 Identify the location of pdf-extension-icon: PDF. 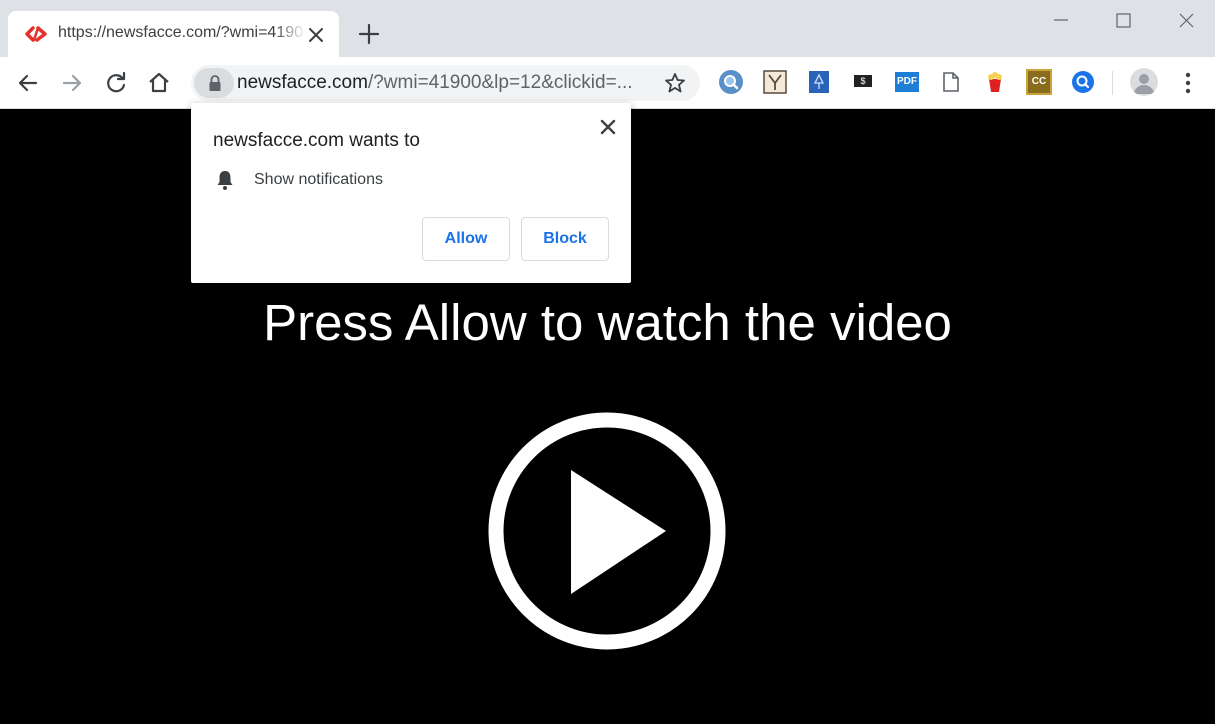
(907, 82).